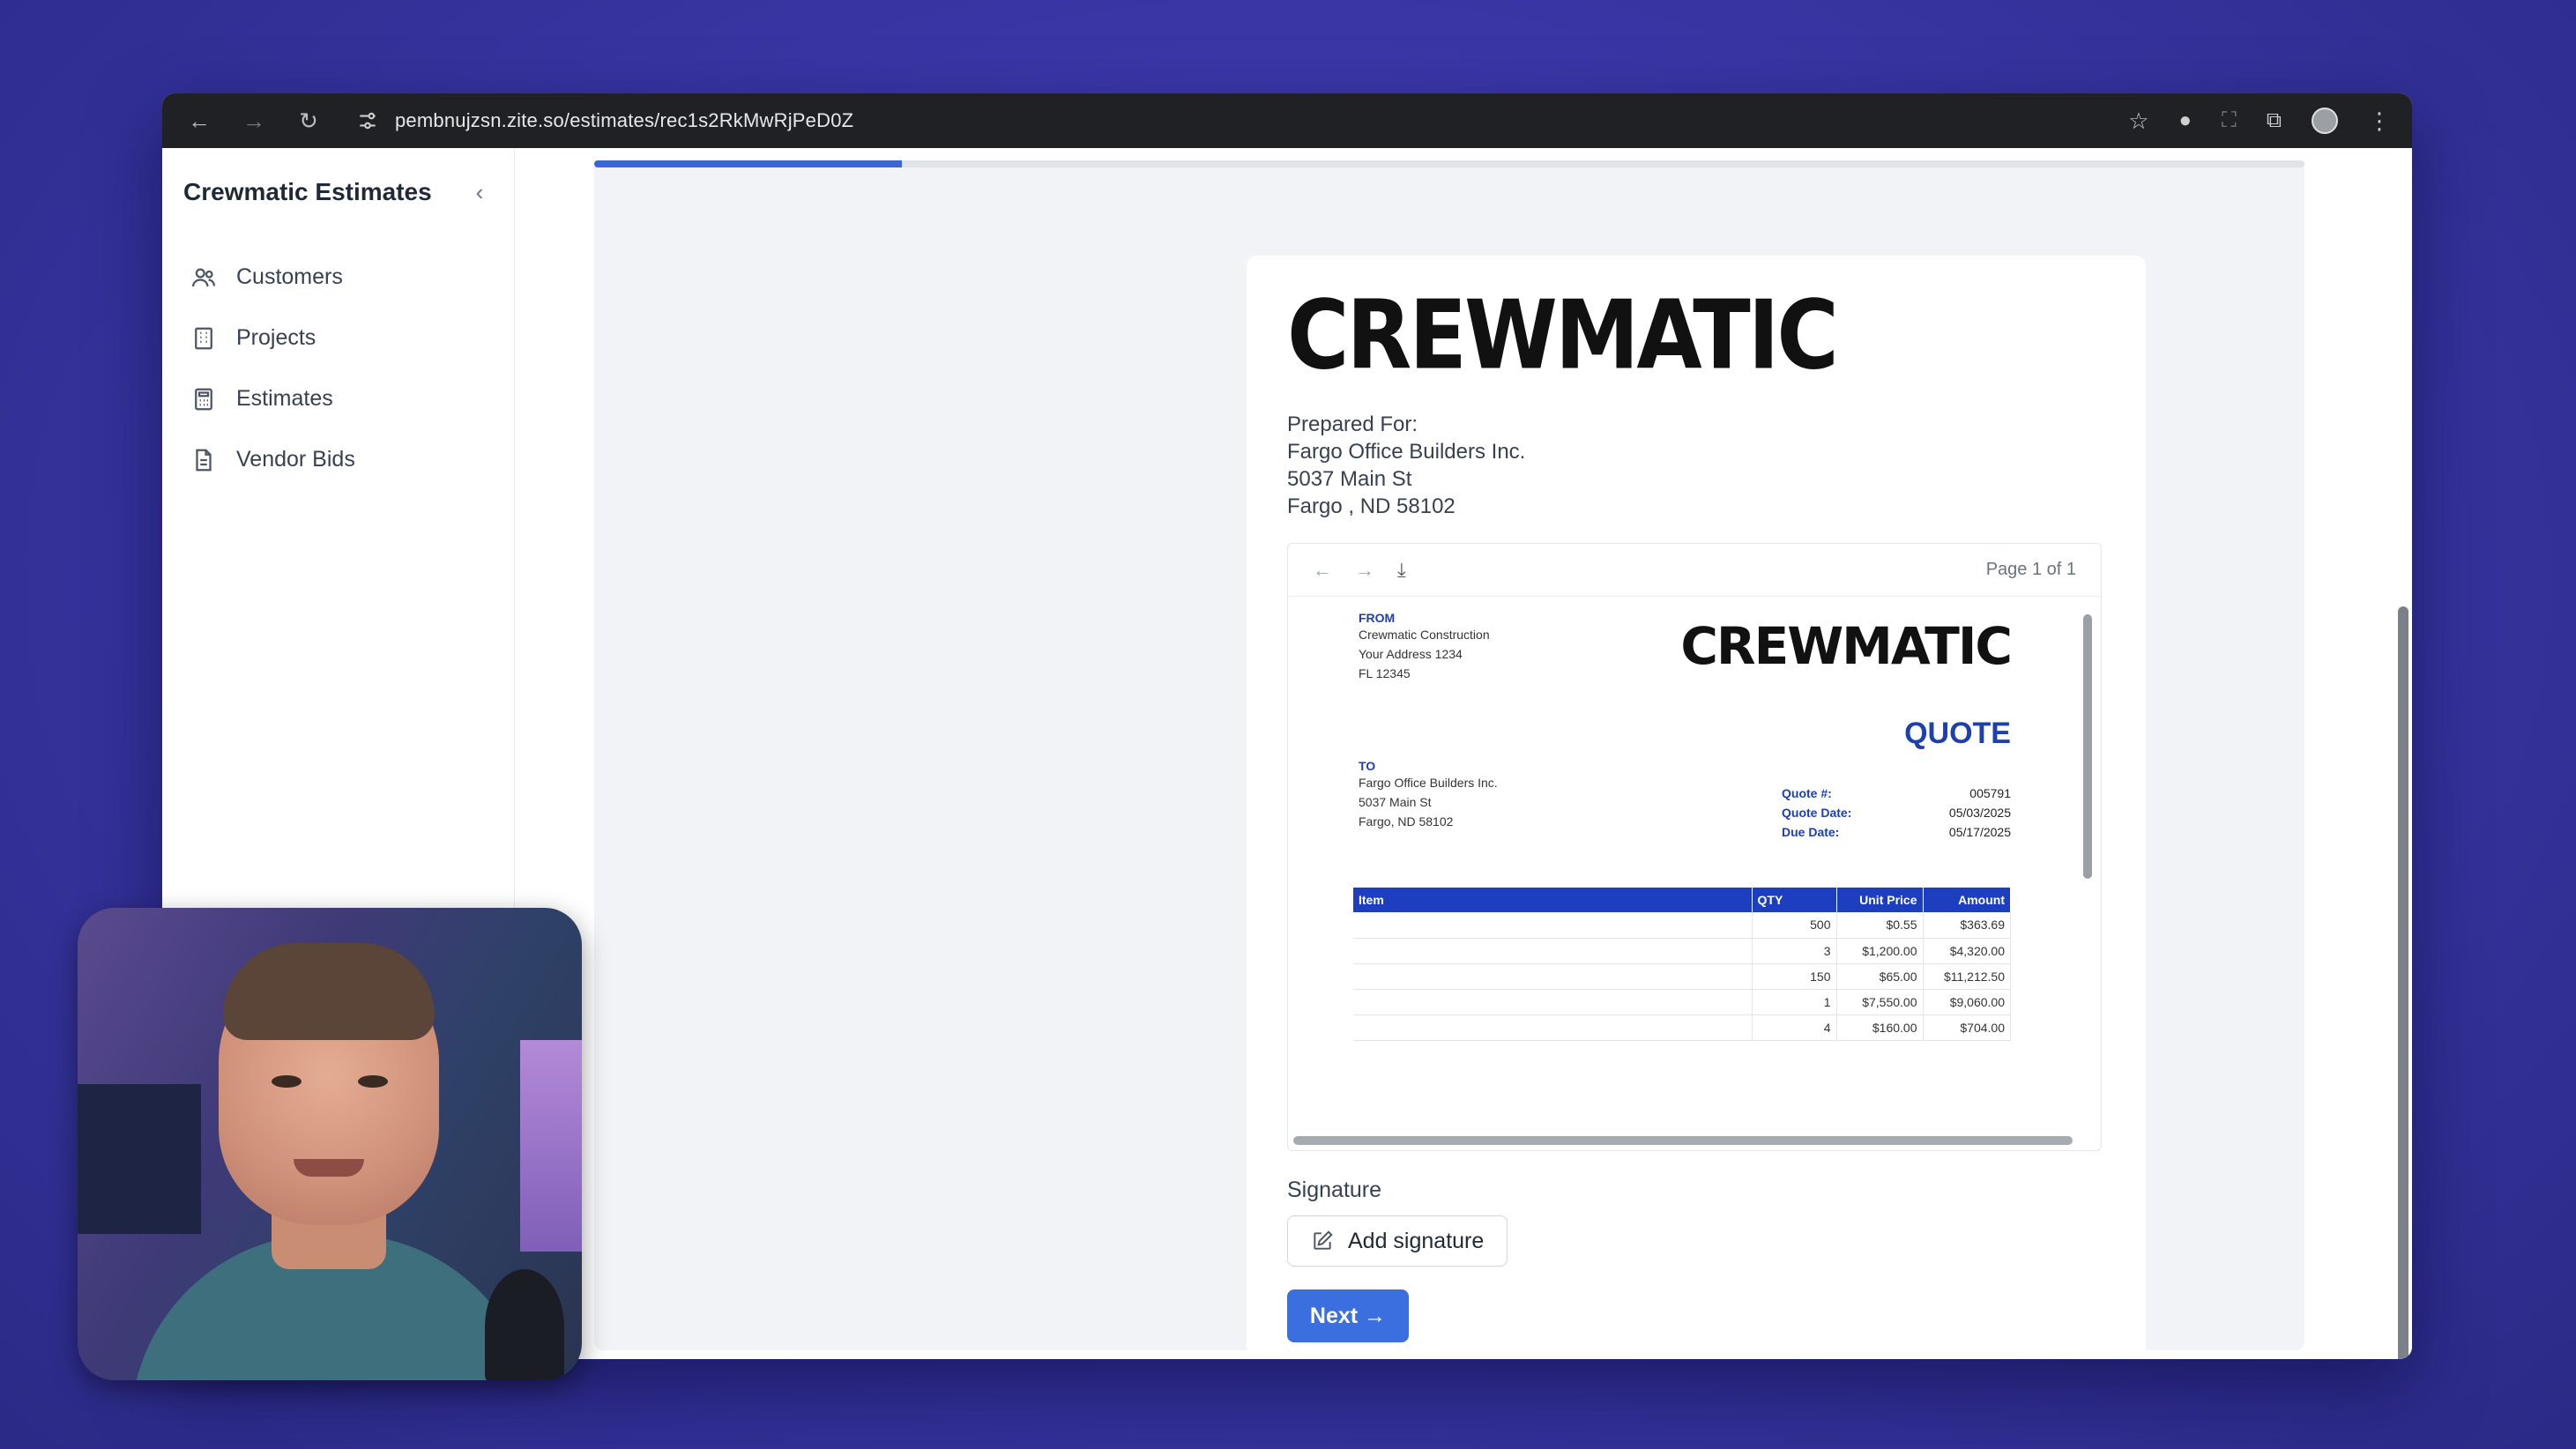  Describe the element at coordinates (1967, 976) in the screenshot. I see `cell-amount: $11,212.50` at that location.